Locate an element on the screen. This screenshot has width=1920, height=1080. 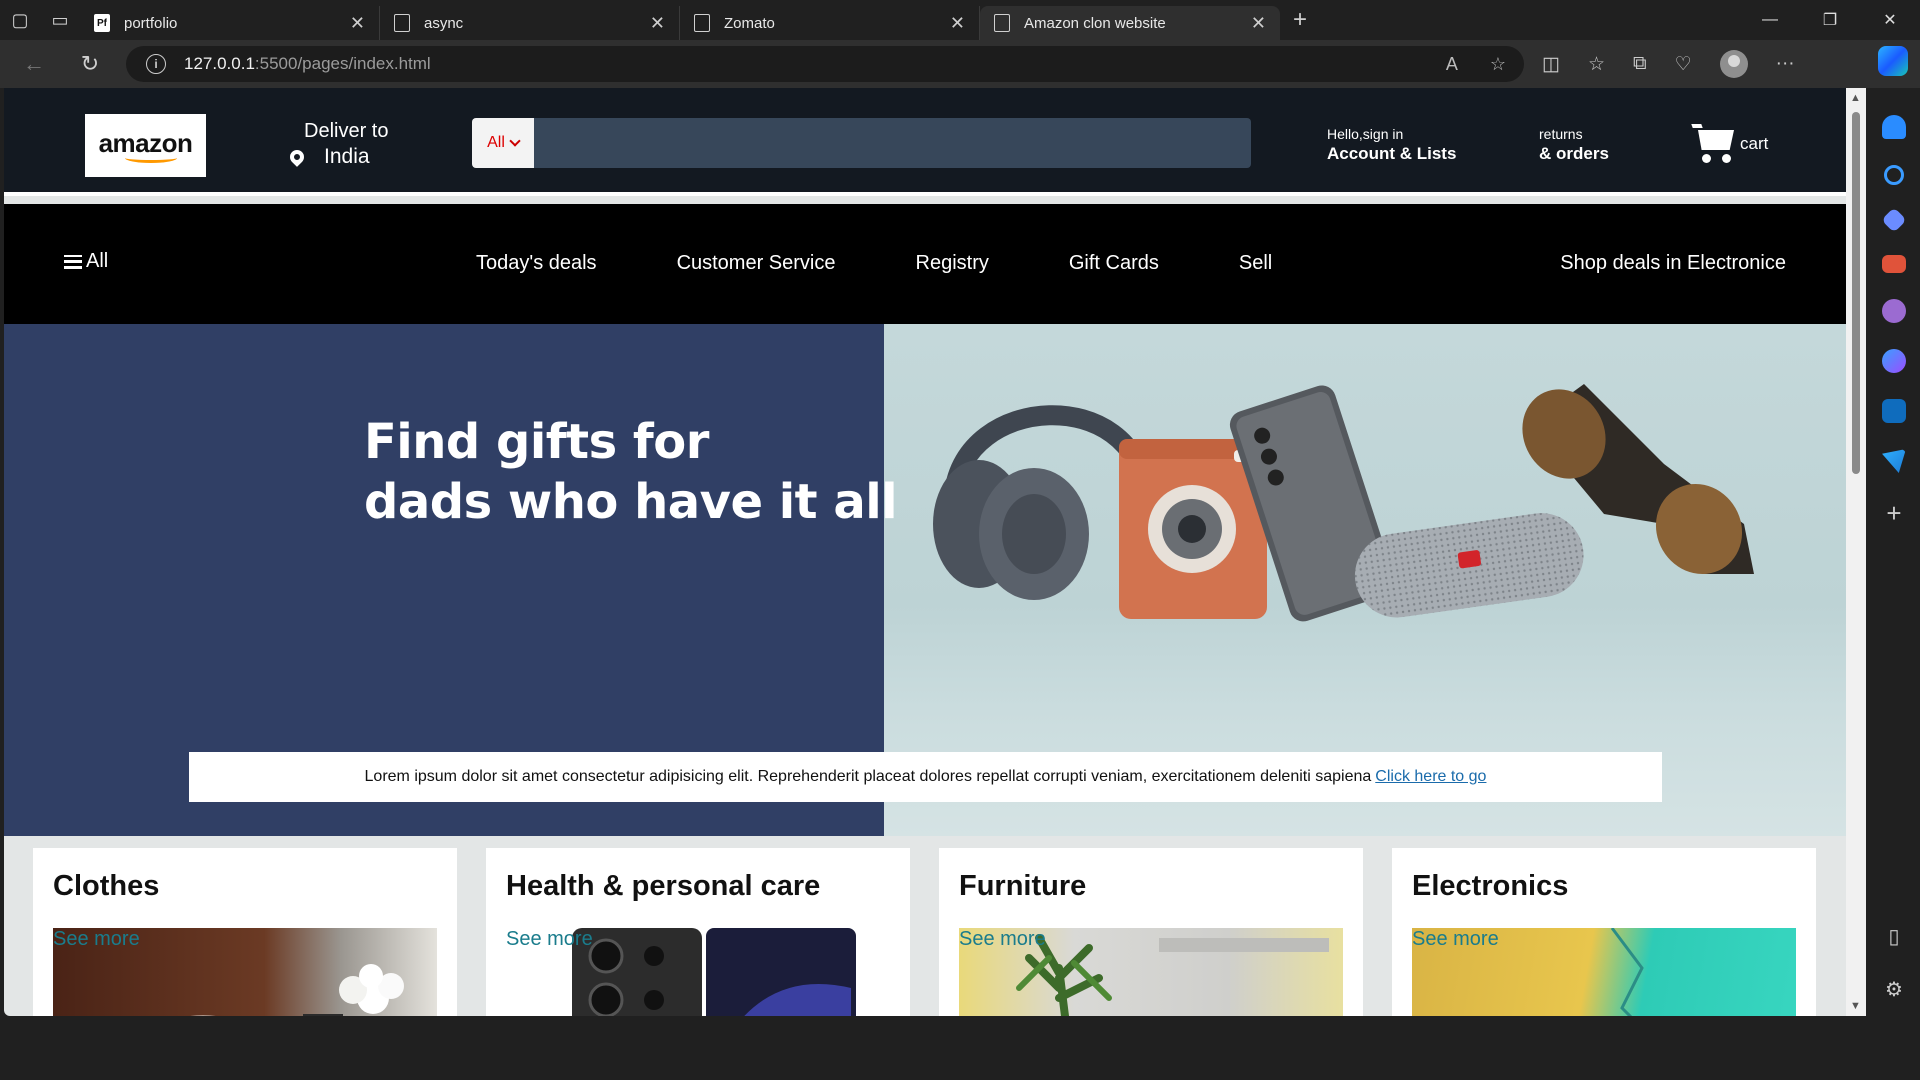
tab-portfolio: Pf portfolio ✕ is located at coordinates (230, 23).